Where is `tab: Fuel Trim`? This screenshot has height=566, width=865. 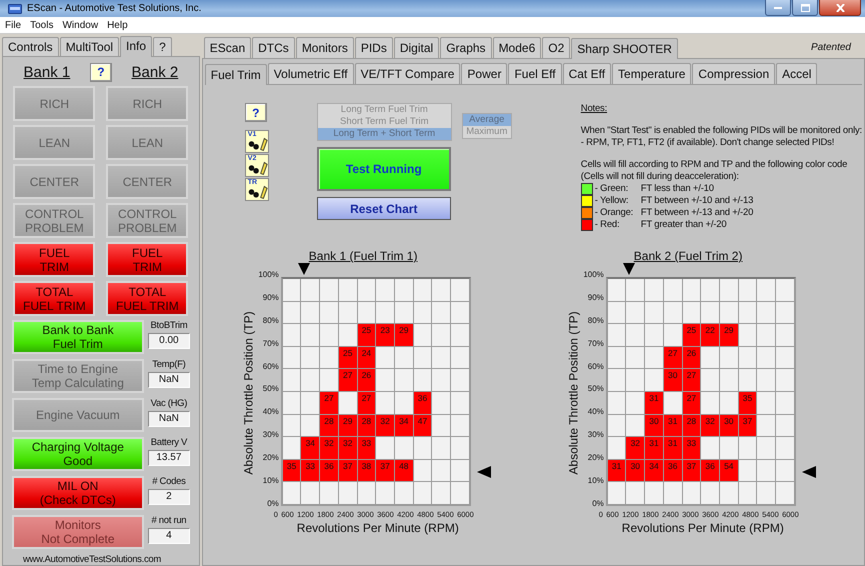
tab: Fuel Trim is located at coordinates (235, 74).